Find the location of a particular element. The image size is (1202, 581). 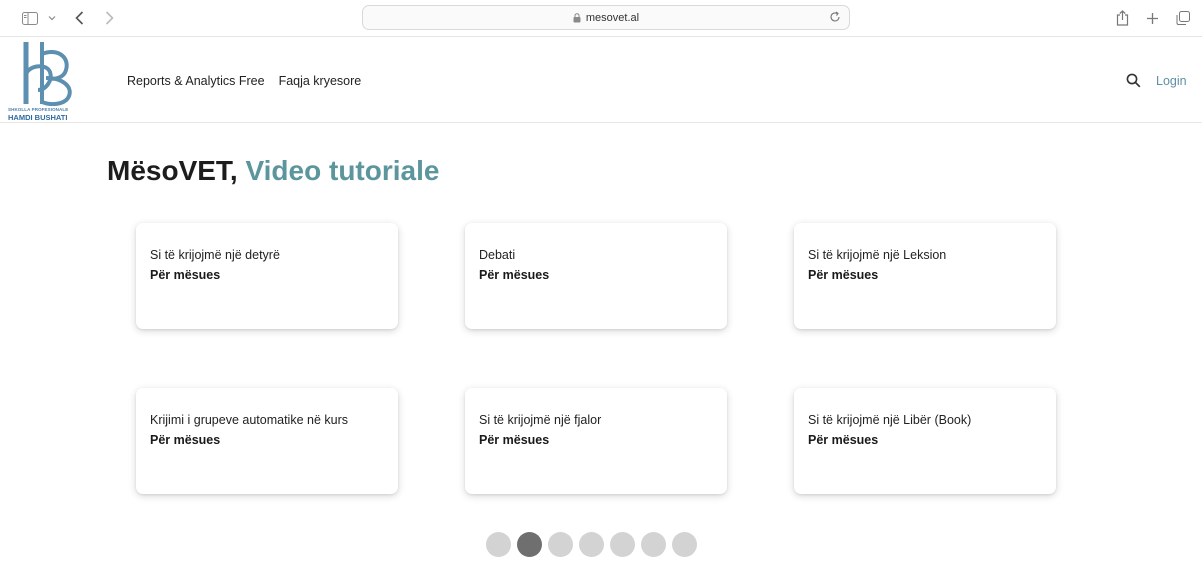

card-title: Debati is located at coordinates (497, 255).